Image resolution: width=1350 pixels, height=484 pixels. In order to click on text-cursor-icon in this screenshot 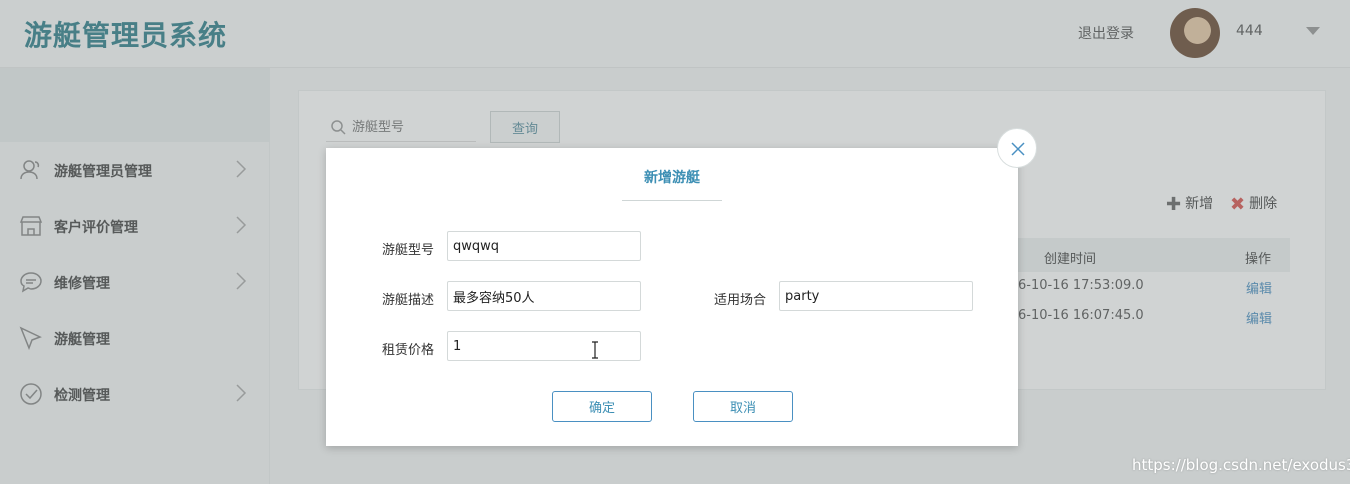, I will do `click(595, 350)`.